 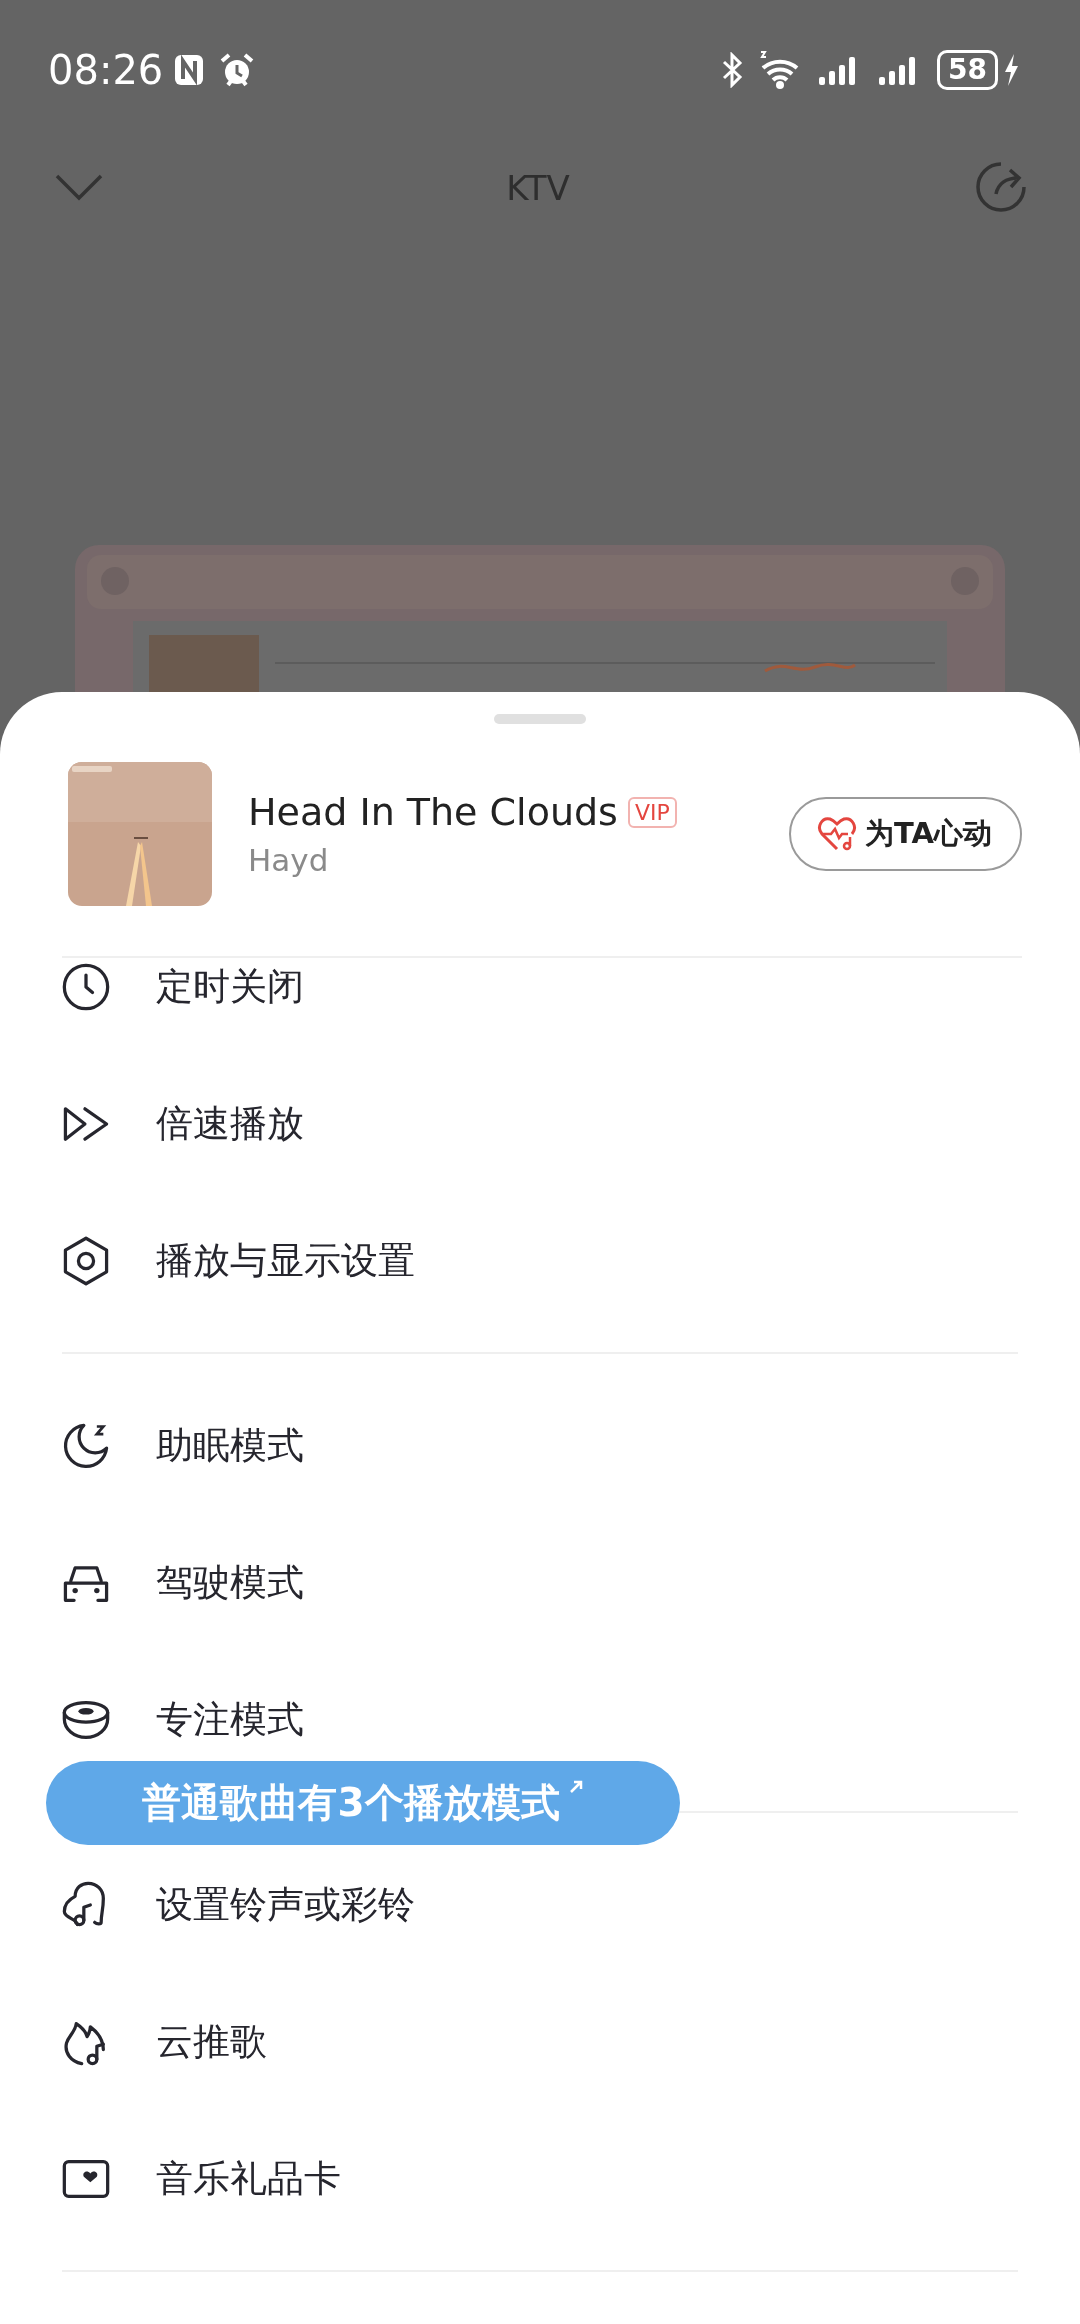 I want to click on menu-item: 助眠模式, so click(x=540, y=1445).